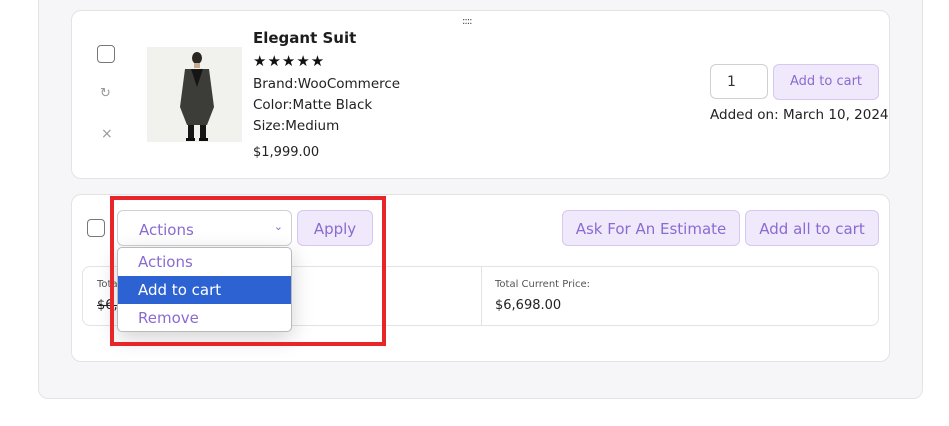 The height and width of the screenshot is (426, 949). I want to click on total-current-price-value: $6,698.00, so click(528, 305).